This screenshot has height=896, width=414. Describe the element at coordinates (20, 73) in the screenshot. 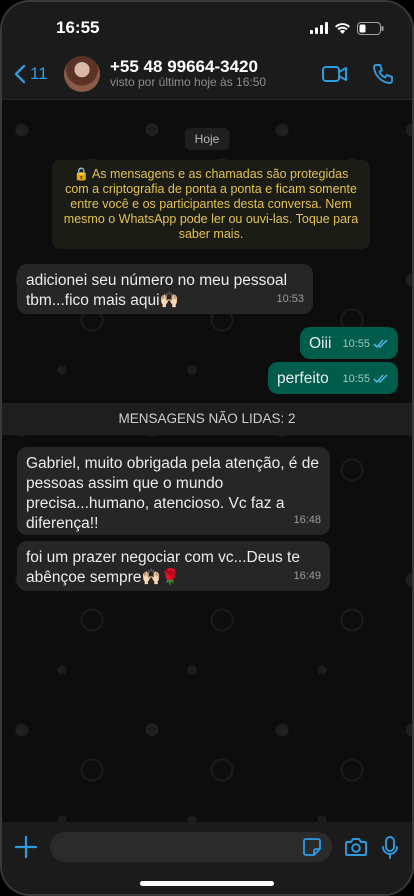

I see `chevron-left-icon` at that location.